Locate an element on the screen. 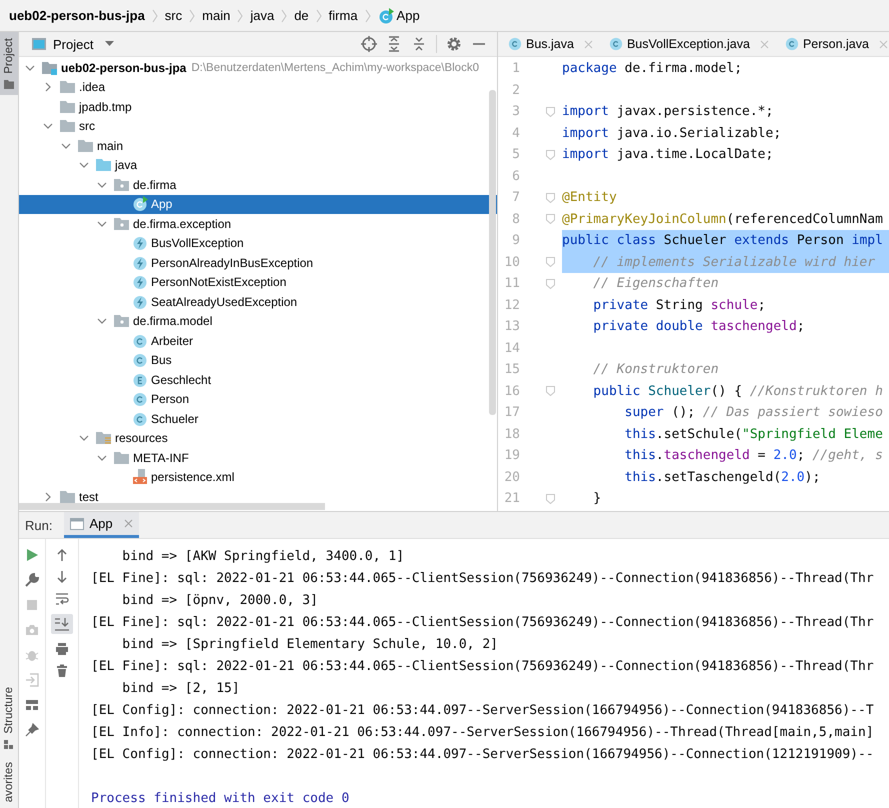 The image size is (889, 808). console-line: bind => [Springfield Elementary Schule, 10.0, 2] is located at coordinates (310, 645).